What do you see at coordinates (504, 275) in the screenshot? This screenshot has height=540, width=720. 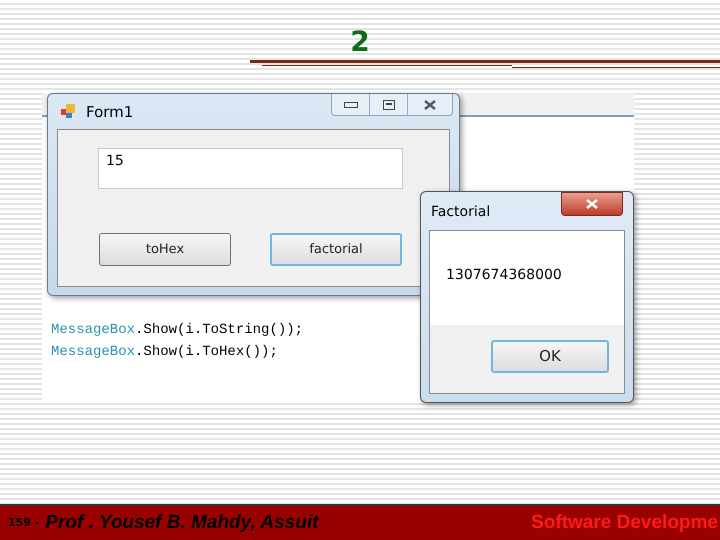 I see `message-text: 1307674368000` at bounding box center [504, 275].